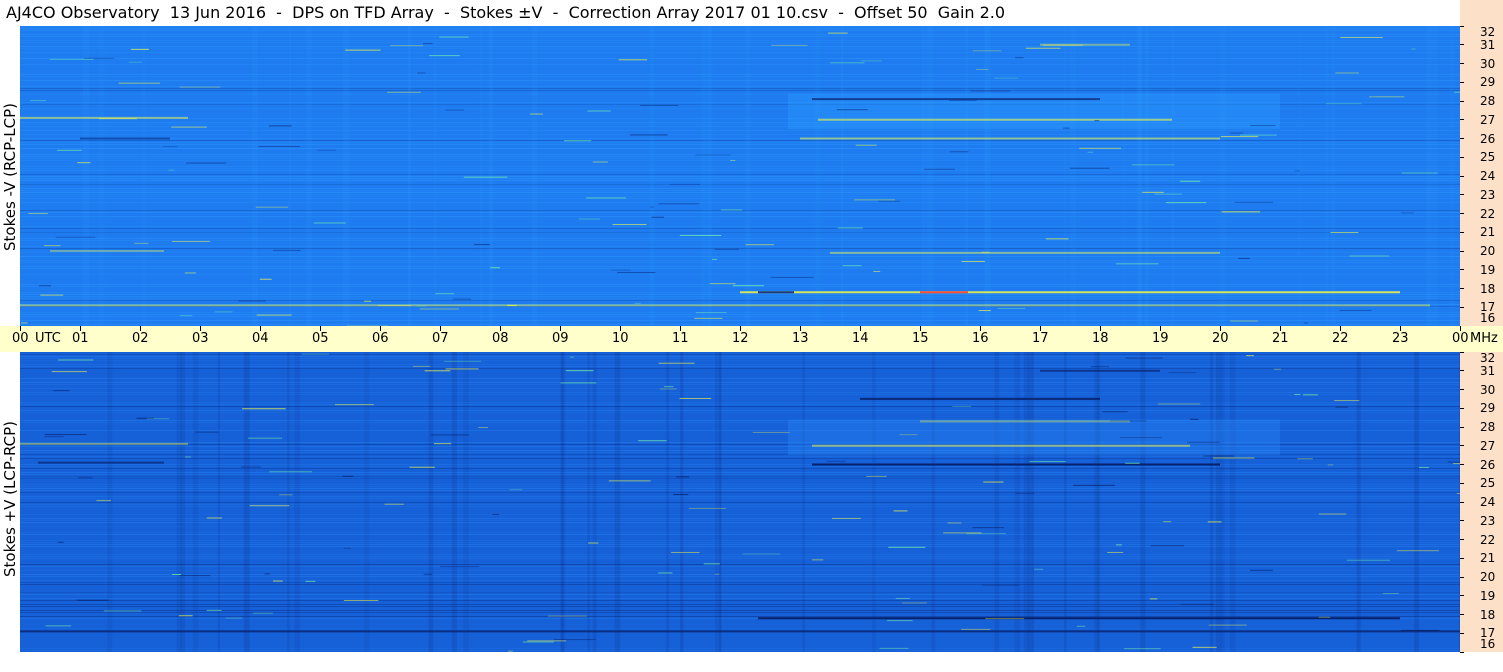  What do you see at coordinates (1488, 483) in the screenshot?
I see `freq-tick-label: 25` at bounding box center [1488, 483].